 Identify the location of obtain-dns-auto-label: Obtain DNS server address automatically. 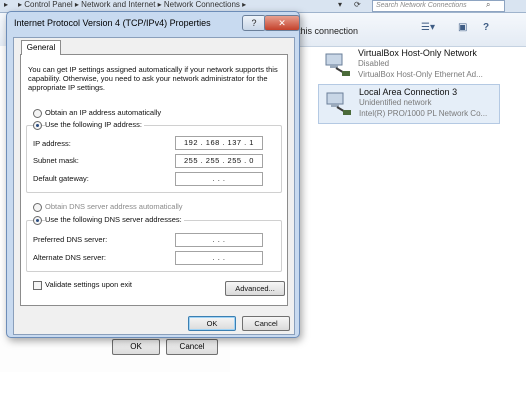
(114, 206).